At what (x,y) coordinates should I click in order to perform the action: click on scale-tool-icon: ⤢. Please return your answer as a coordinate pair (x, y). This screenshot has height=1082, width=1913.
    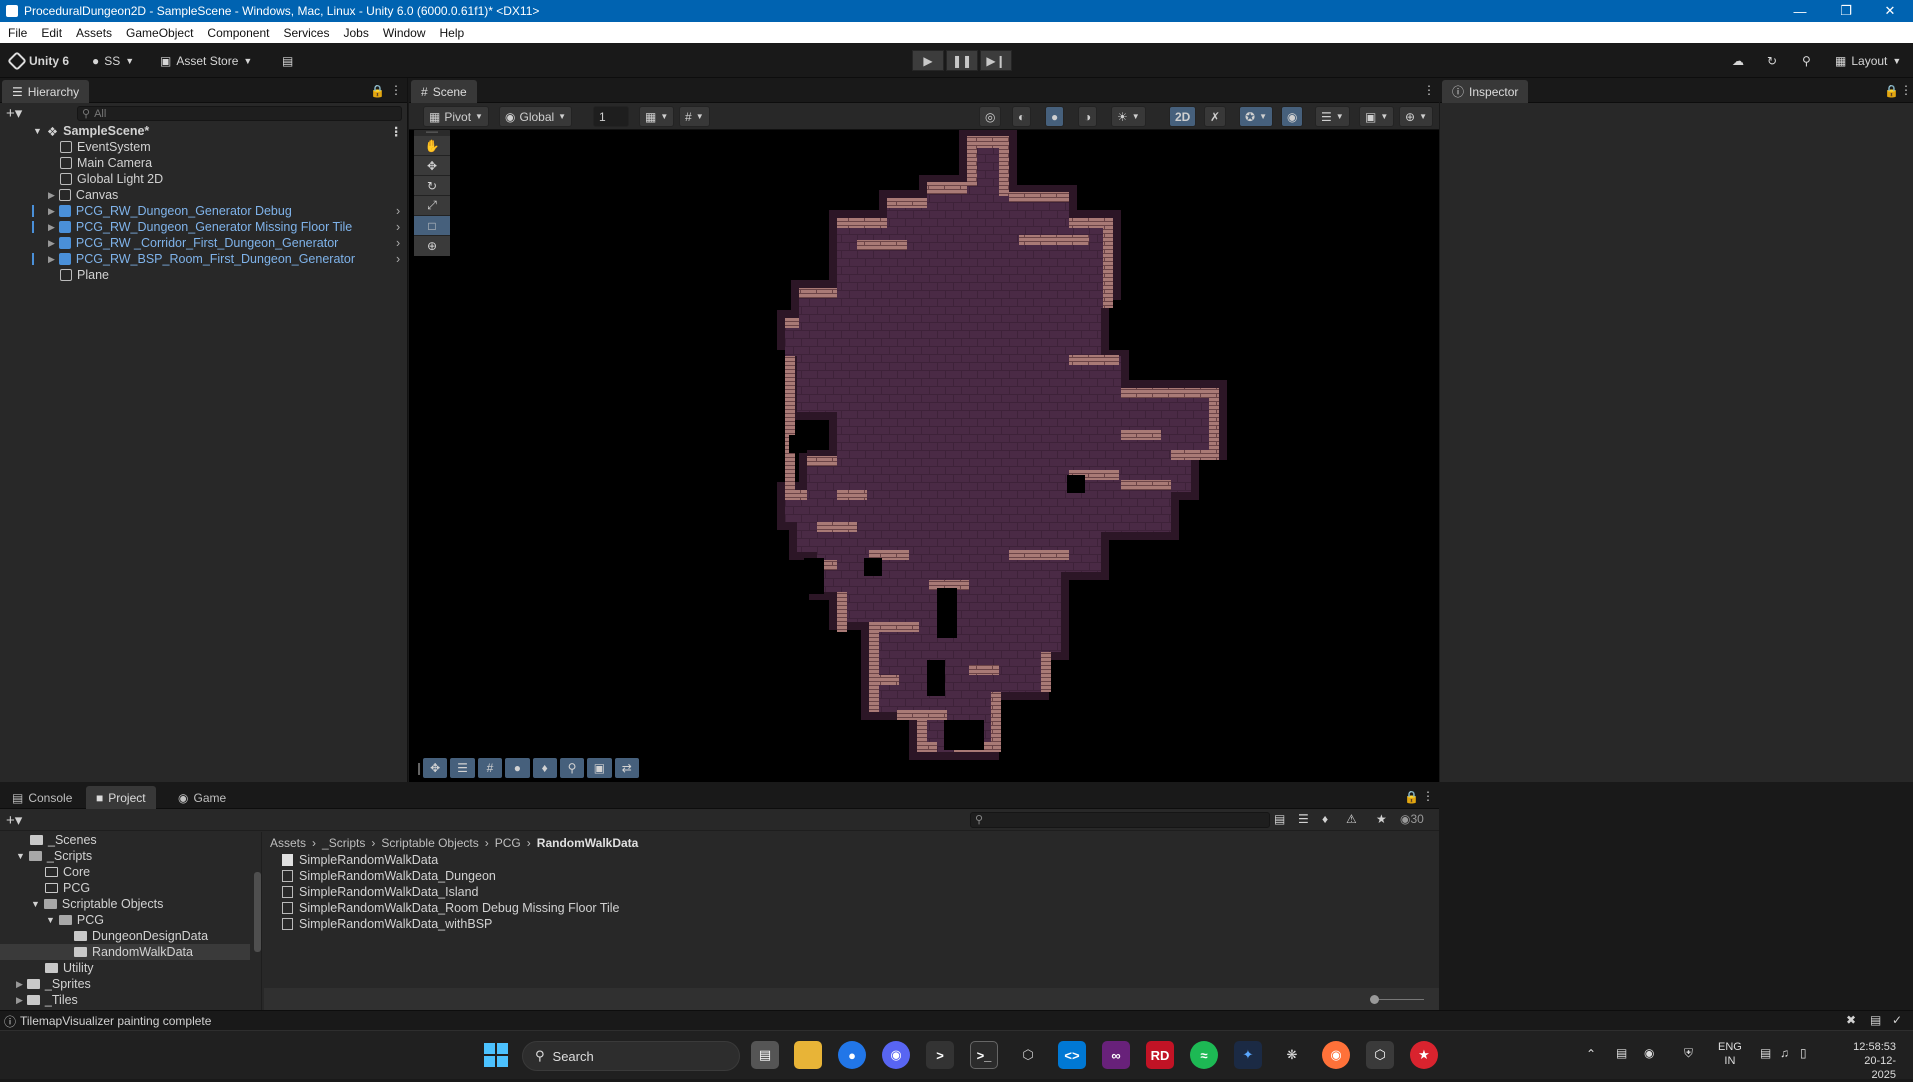
    Looking at the image, I should click on (432, 206).